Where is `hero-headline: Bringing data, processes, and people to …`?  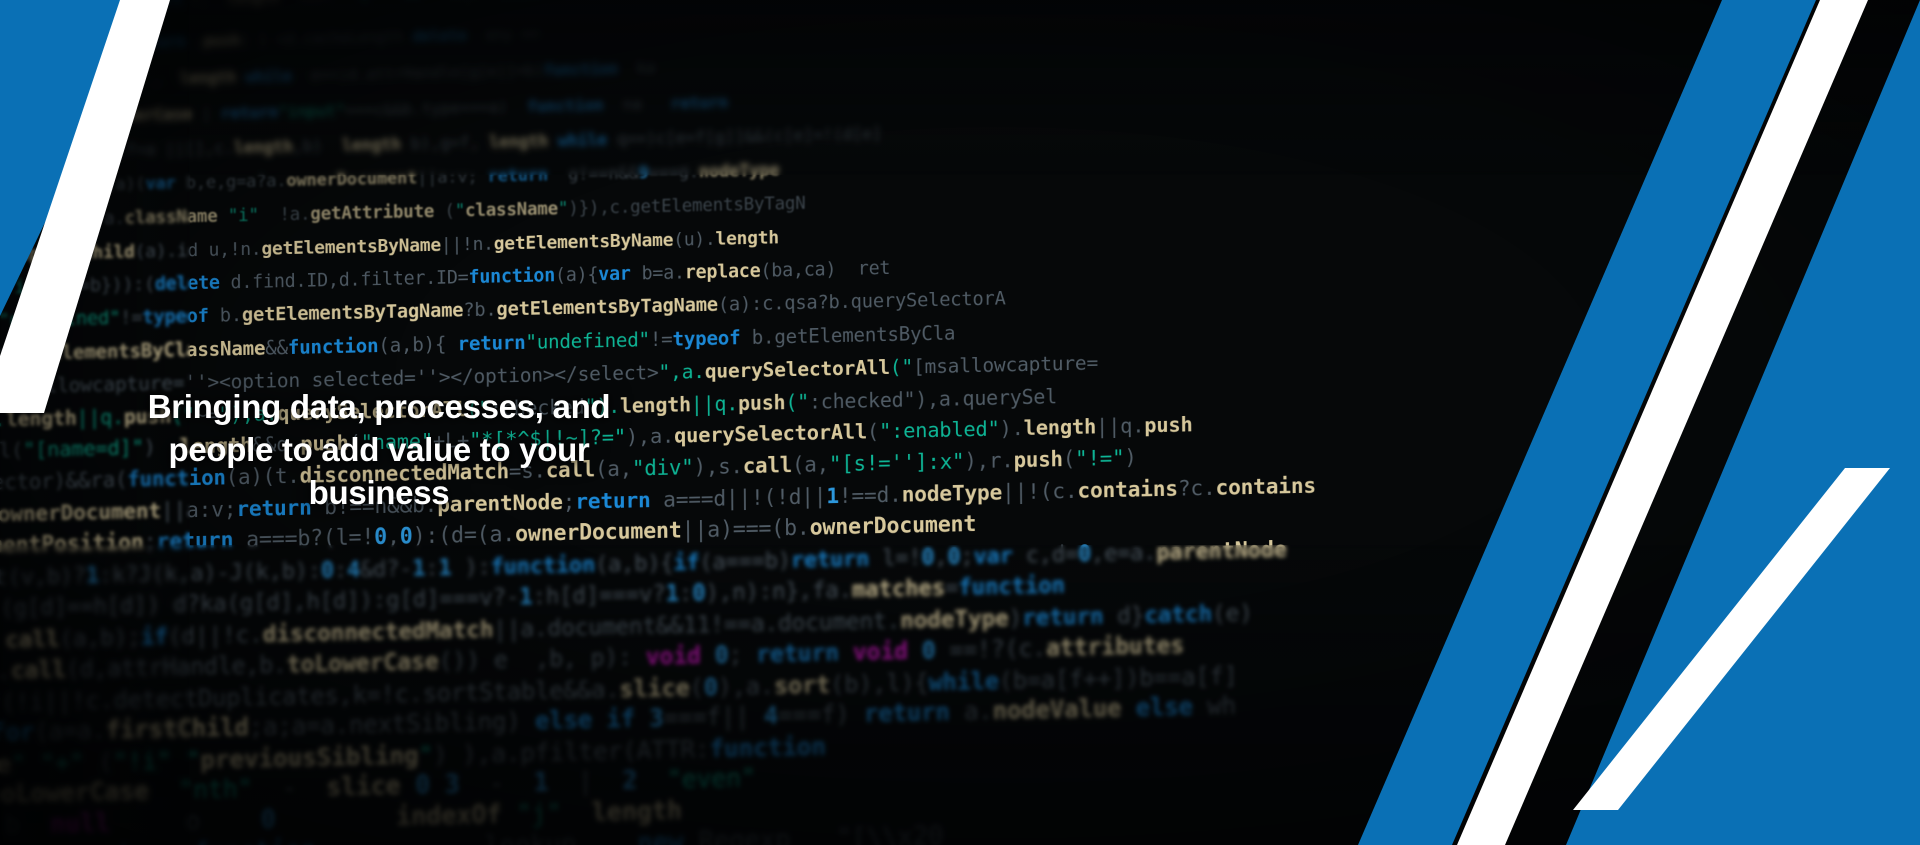
hero-headline: Bringing data, processes, and people to … is located at coordinates (379, 449).